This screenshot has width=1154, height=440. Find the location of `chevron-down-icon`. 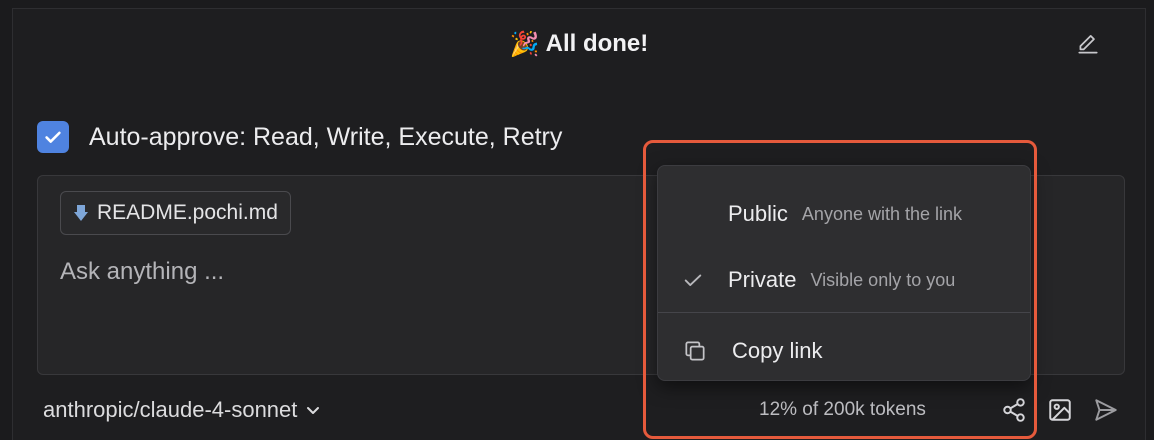

chevron-down-icon is located at coordinates (313, 410).